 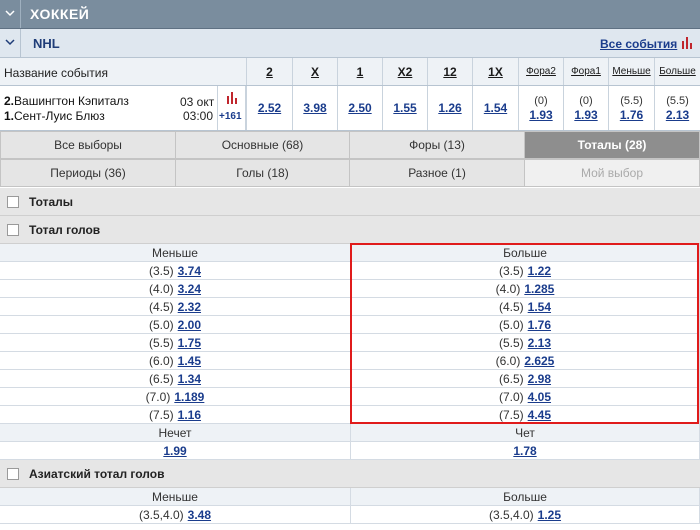 I want to click on col-x2: X2, so click(x=405, y=72).